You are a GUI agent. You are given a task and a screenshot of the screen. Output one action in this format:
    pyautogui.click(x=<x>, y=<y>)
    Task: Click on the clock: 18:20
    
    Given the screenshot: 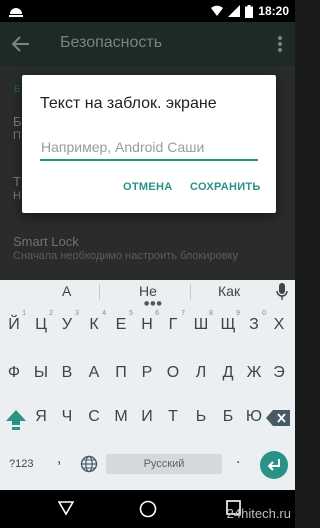 What is the action you would take?
    pyautogui.click(x=273, y=11)
    